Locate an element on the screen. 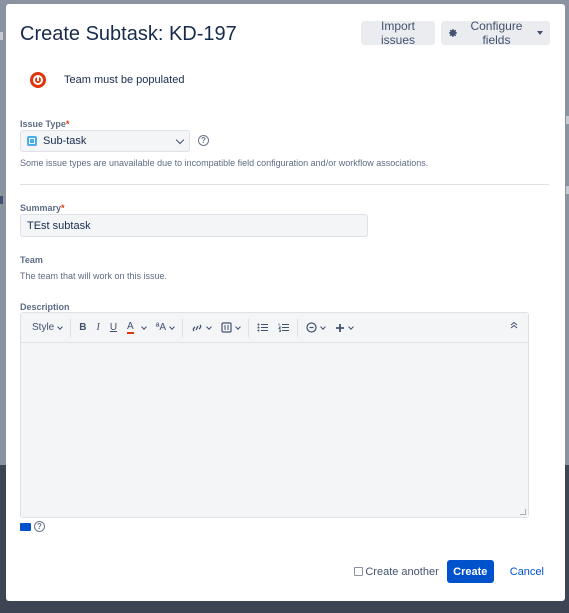  bullet-list-icon is located at coordinates (263, 327).